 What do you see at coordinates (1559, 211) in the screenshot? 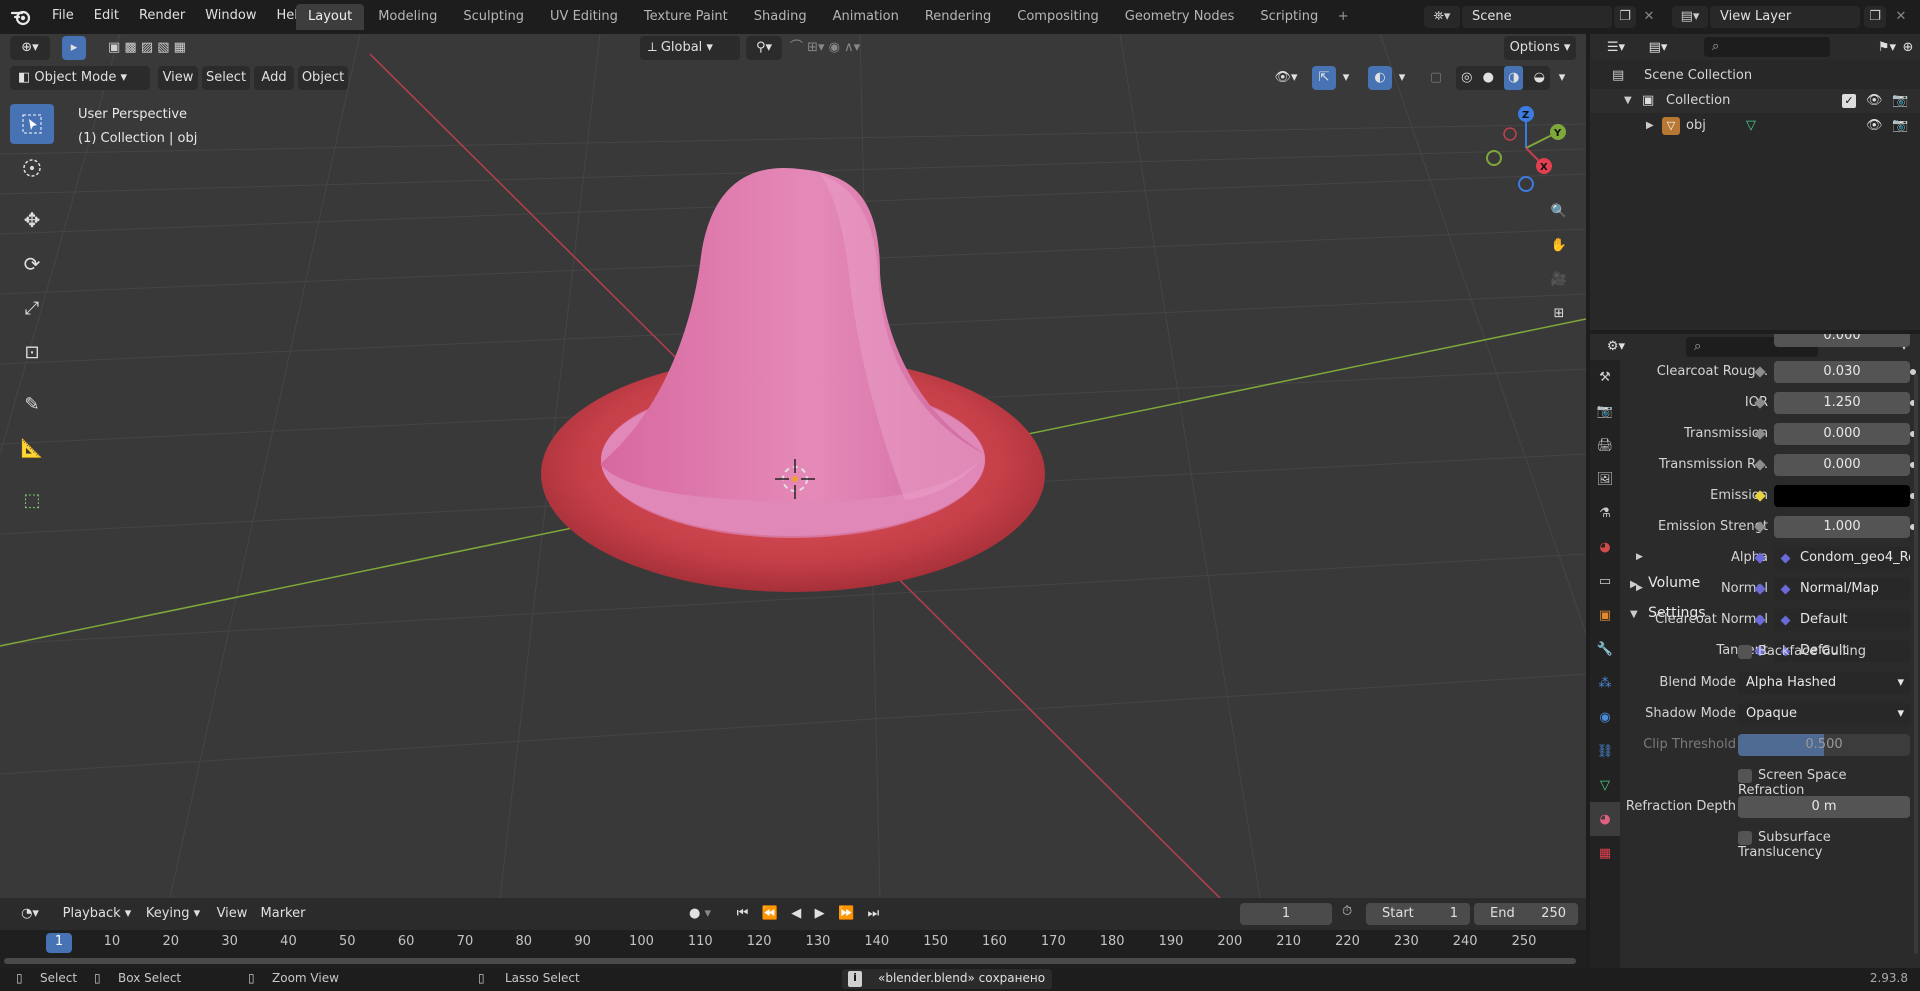
I see `zoom-view-icon: 🔍` at bounding box center [1559, 211].